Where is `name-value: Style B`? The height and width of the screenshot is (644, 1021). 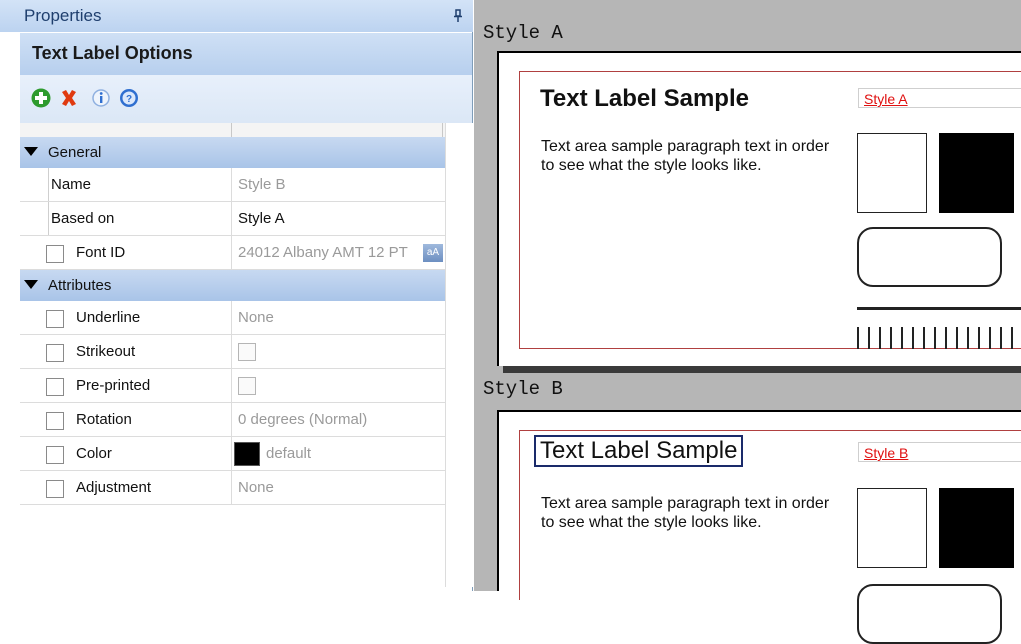
name-value: Style B is located at coordinates (340, 184).